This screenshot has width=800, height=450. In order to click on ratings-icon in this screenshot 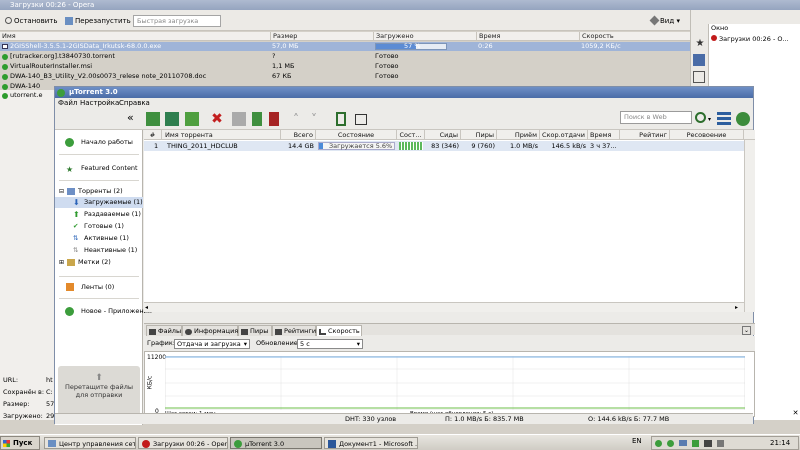, I will do `click(278, 332)`.